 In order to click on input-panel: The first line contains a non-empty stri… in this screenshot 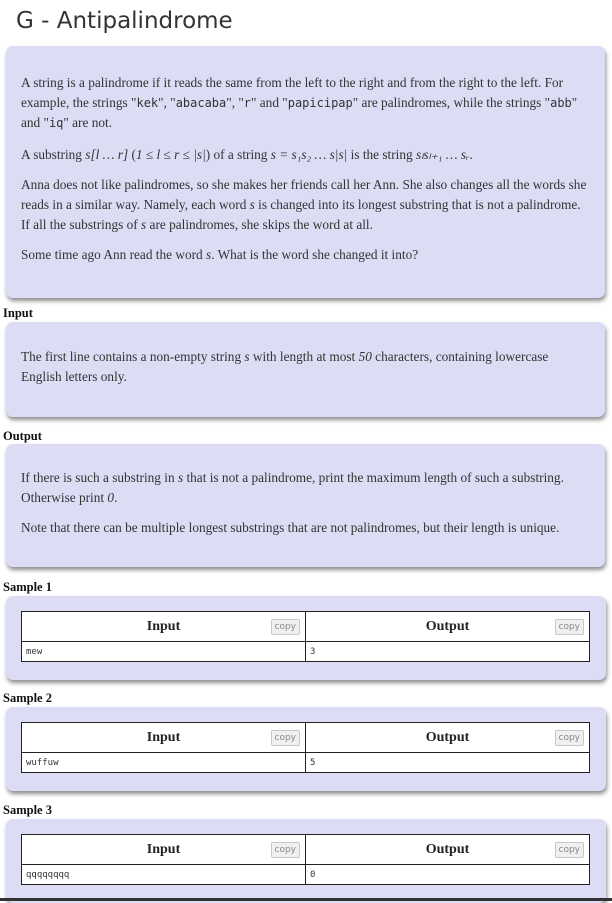, I will do `click(305, 369)`.